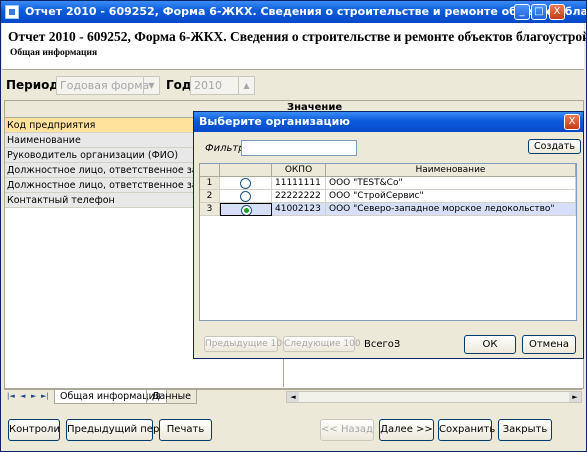  Describe the element at coordinates (33, 85) in the screenshot. I see `period-label: Период` at that location.